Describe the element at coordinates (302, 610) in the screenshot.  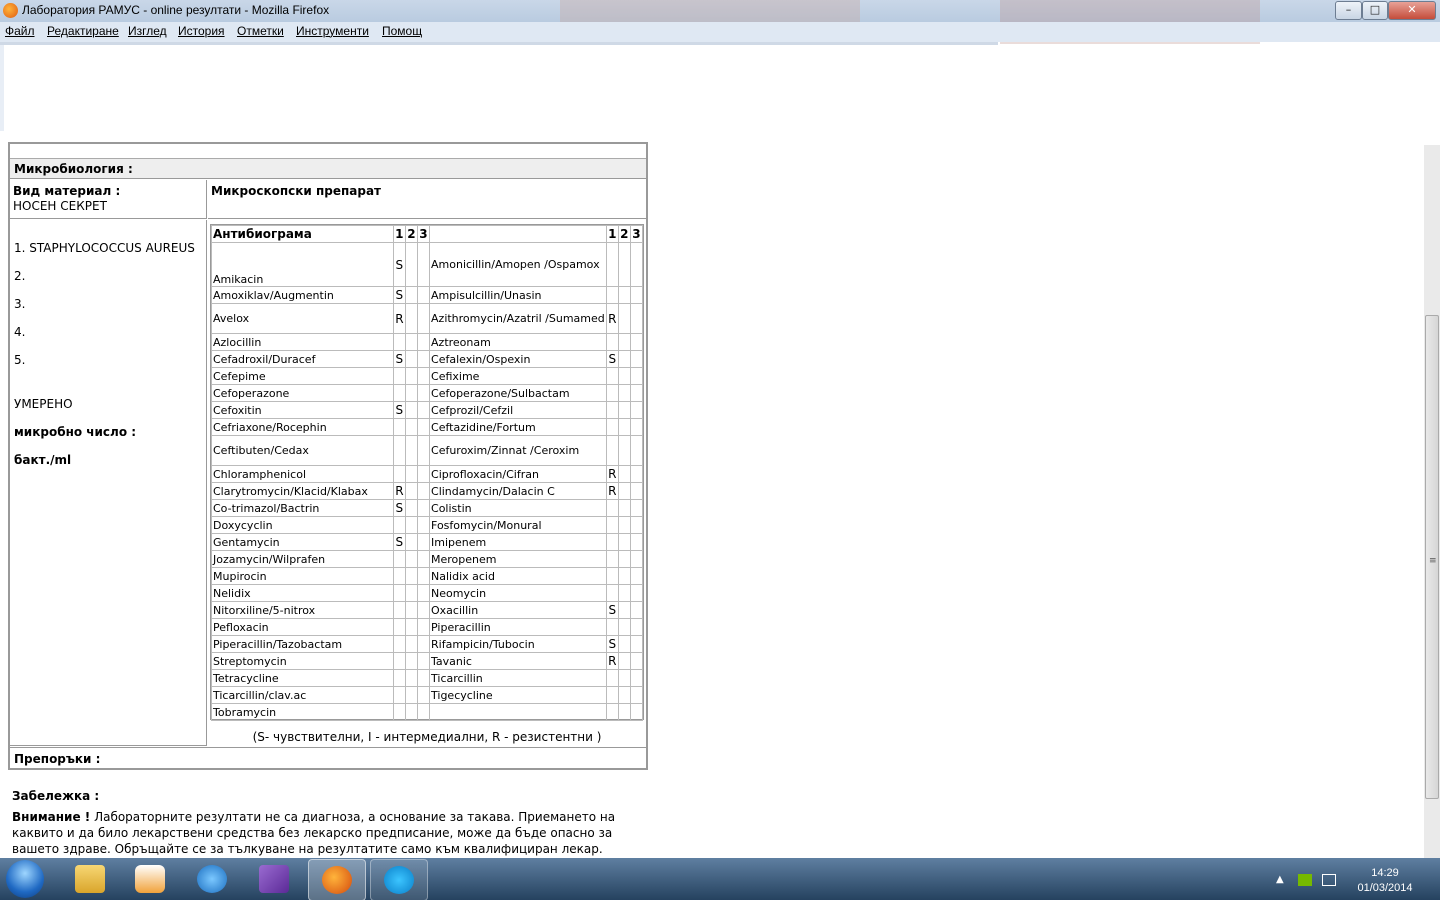
I see `antibiotic-name: Nitorxiline/5-nitrox` at that location.